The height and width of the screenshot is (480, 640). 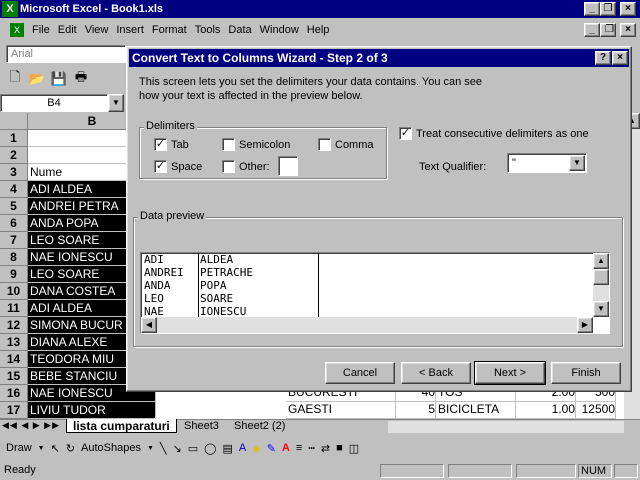 What do you see at coordinates (339, 448) in the screenshot?
I see `shadow-icon: ■` at bounding box center [339, 448].